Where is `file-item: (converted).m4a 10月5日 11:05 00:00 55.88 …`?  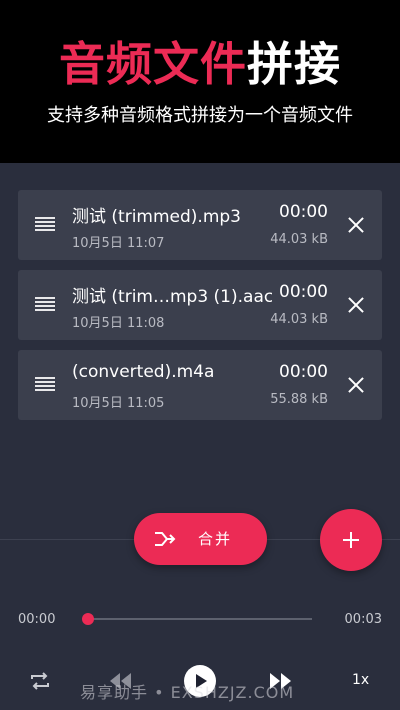 file-item: (converted).m4a 10月5日 11:05 00:00 55.88 … is located at coordinates (200, 385).